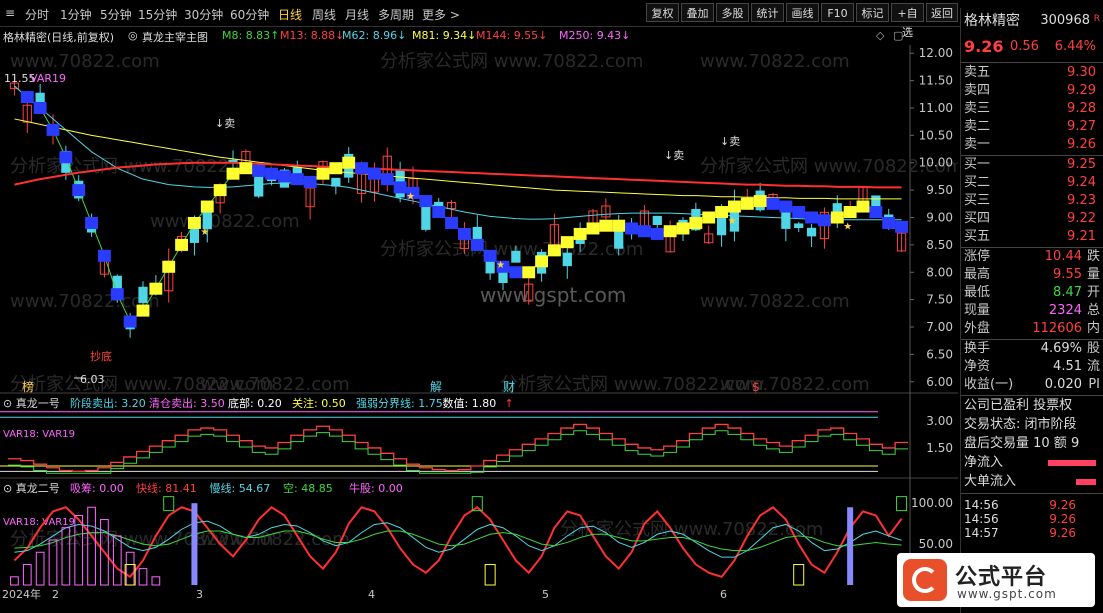  What do you see at coordinates (977, 366) in the screenshot?
I see `fin-row-label: 净资` at bounding box center [977, 366].